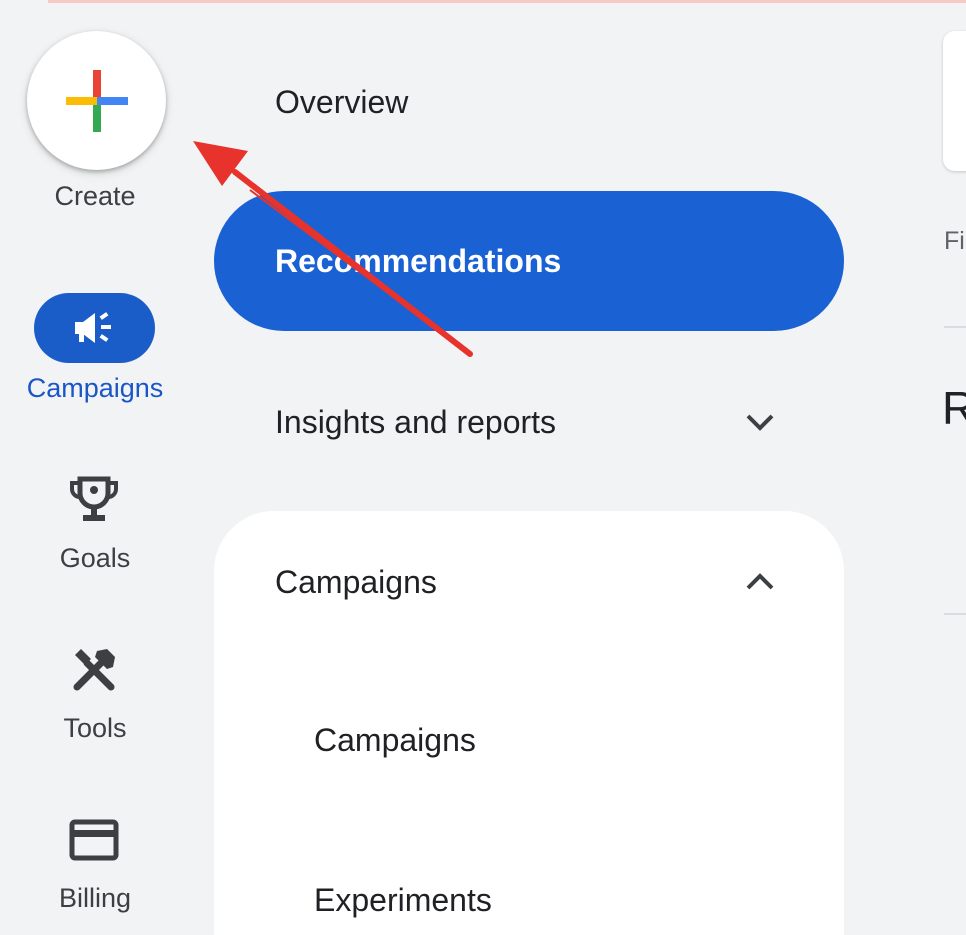 This screenshot has width=966, height=935. Describe the element at coordinates (95, 898) in the screenshot. I see `billing-label: Billing` at that location.